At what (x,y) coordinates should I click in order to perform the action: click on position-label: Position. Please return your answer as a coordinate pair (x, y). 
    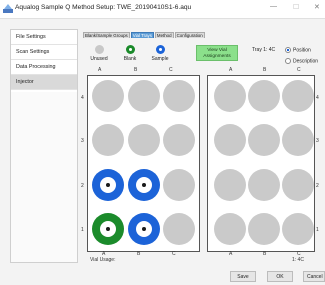
    Looking at the image, I should click on (302, 50).